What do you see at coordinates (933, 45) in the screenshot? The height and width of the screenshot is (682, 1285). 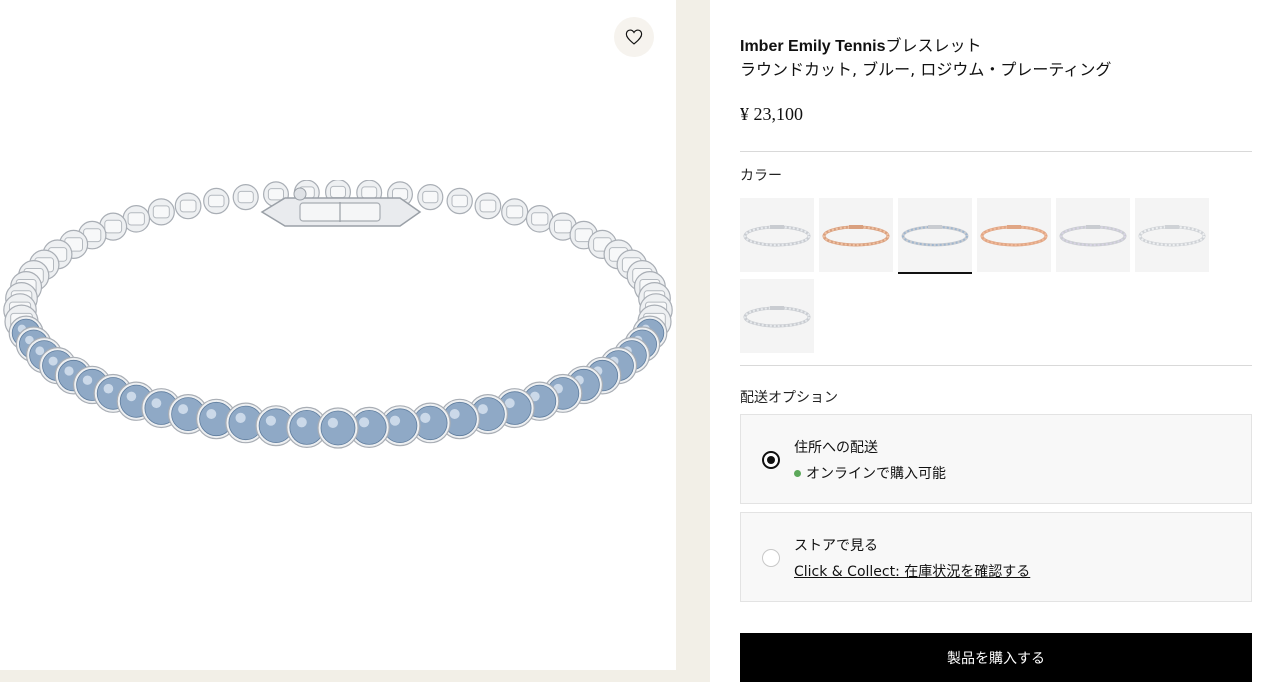 I see `product-title-type: ブレスレット` at bounding box center [933, 45].